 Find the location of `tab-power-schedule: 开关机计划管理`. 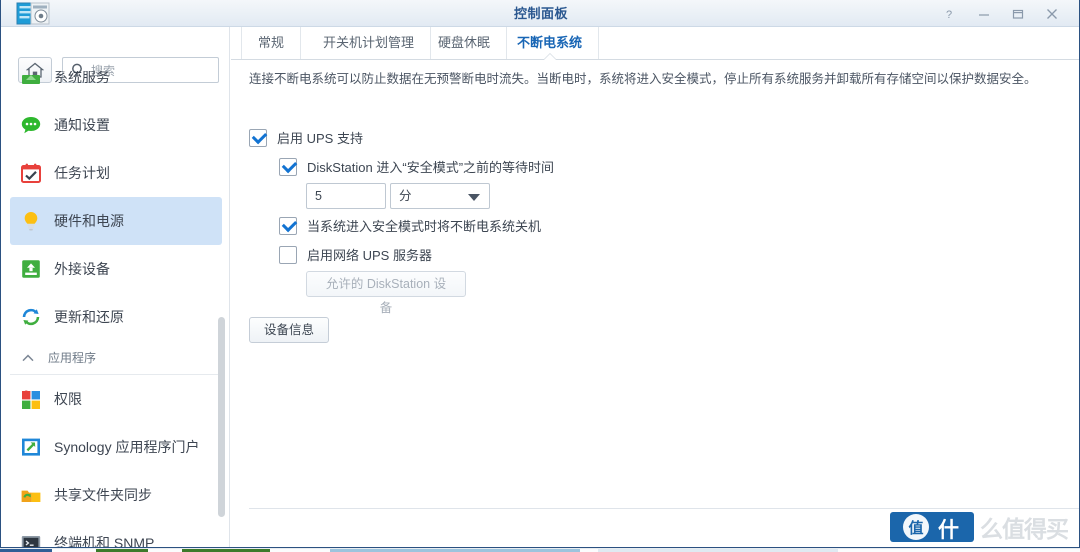

tab-power-schedule: 开关机计划管理 is located at coordinates (369, 43).